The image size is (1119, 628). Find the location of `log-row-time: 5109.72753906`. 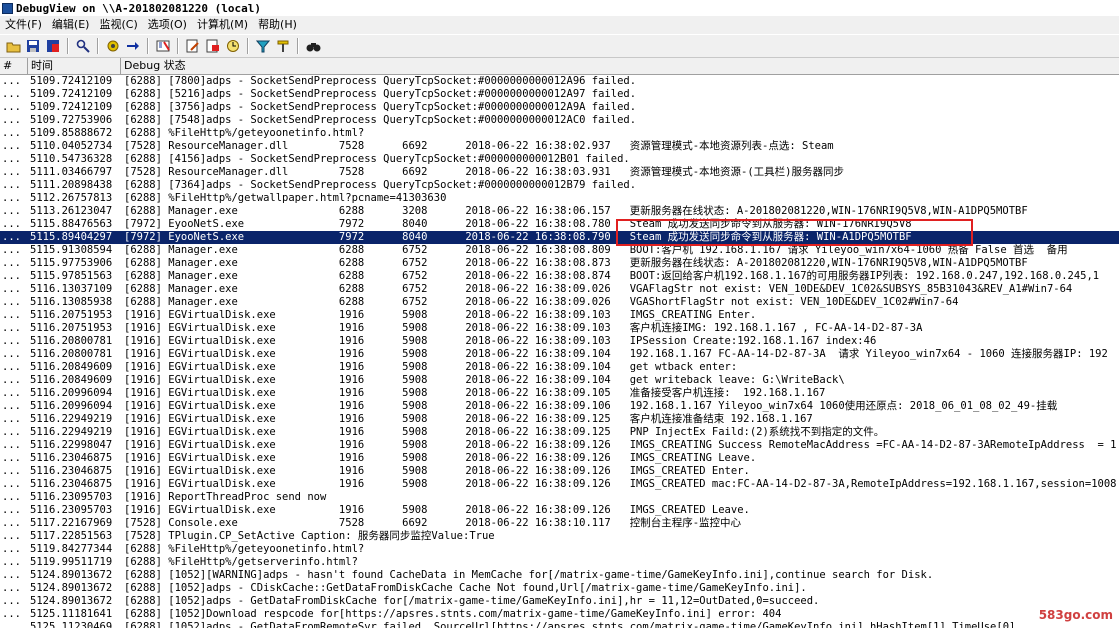

log-row-time: 5109.72753906 is located at coordinates (71, 120).